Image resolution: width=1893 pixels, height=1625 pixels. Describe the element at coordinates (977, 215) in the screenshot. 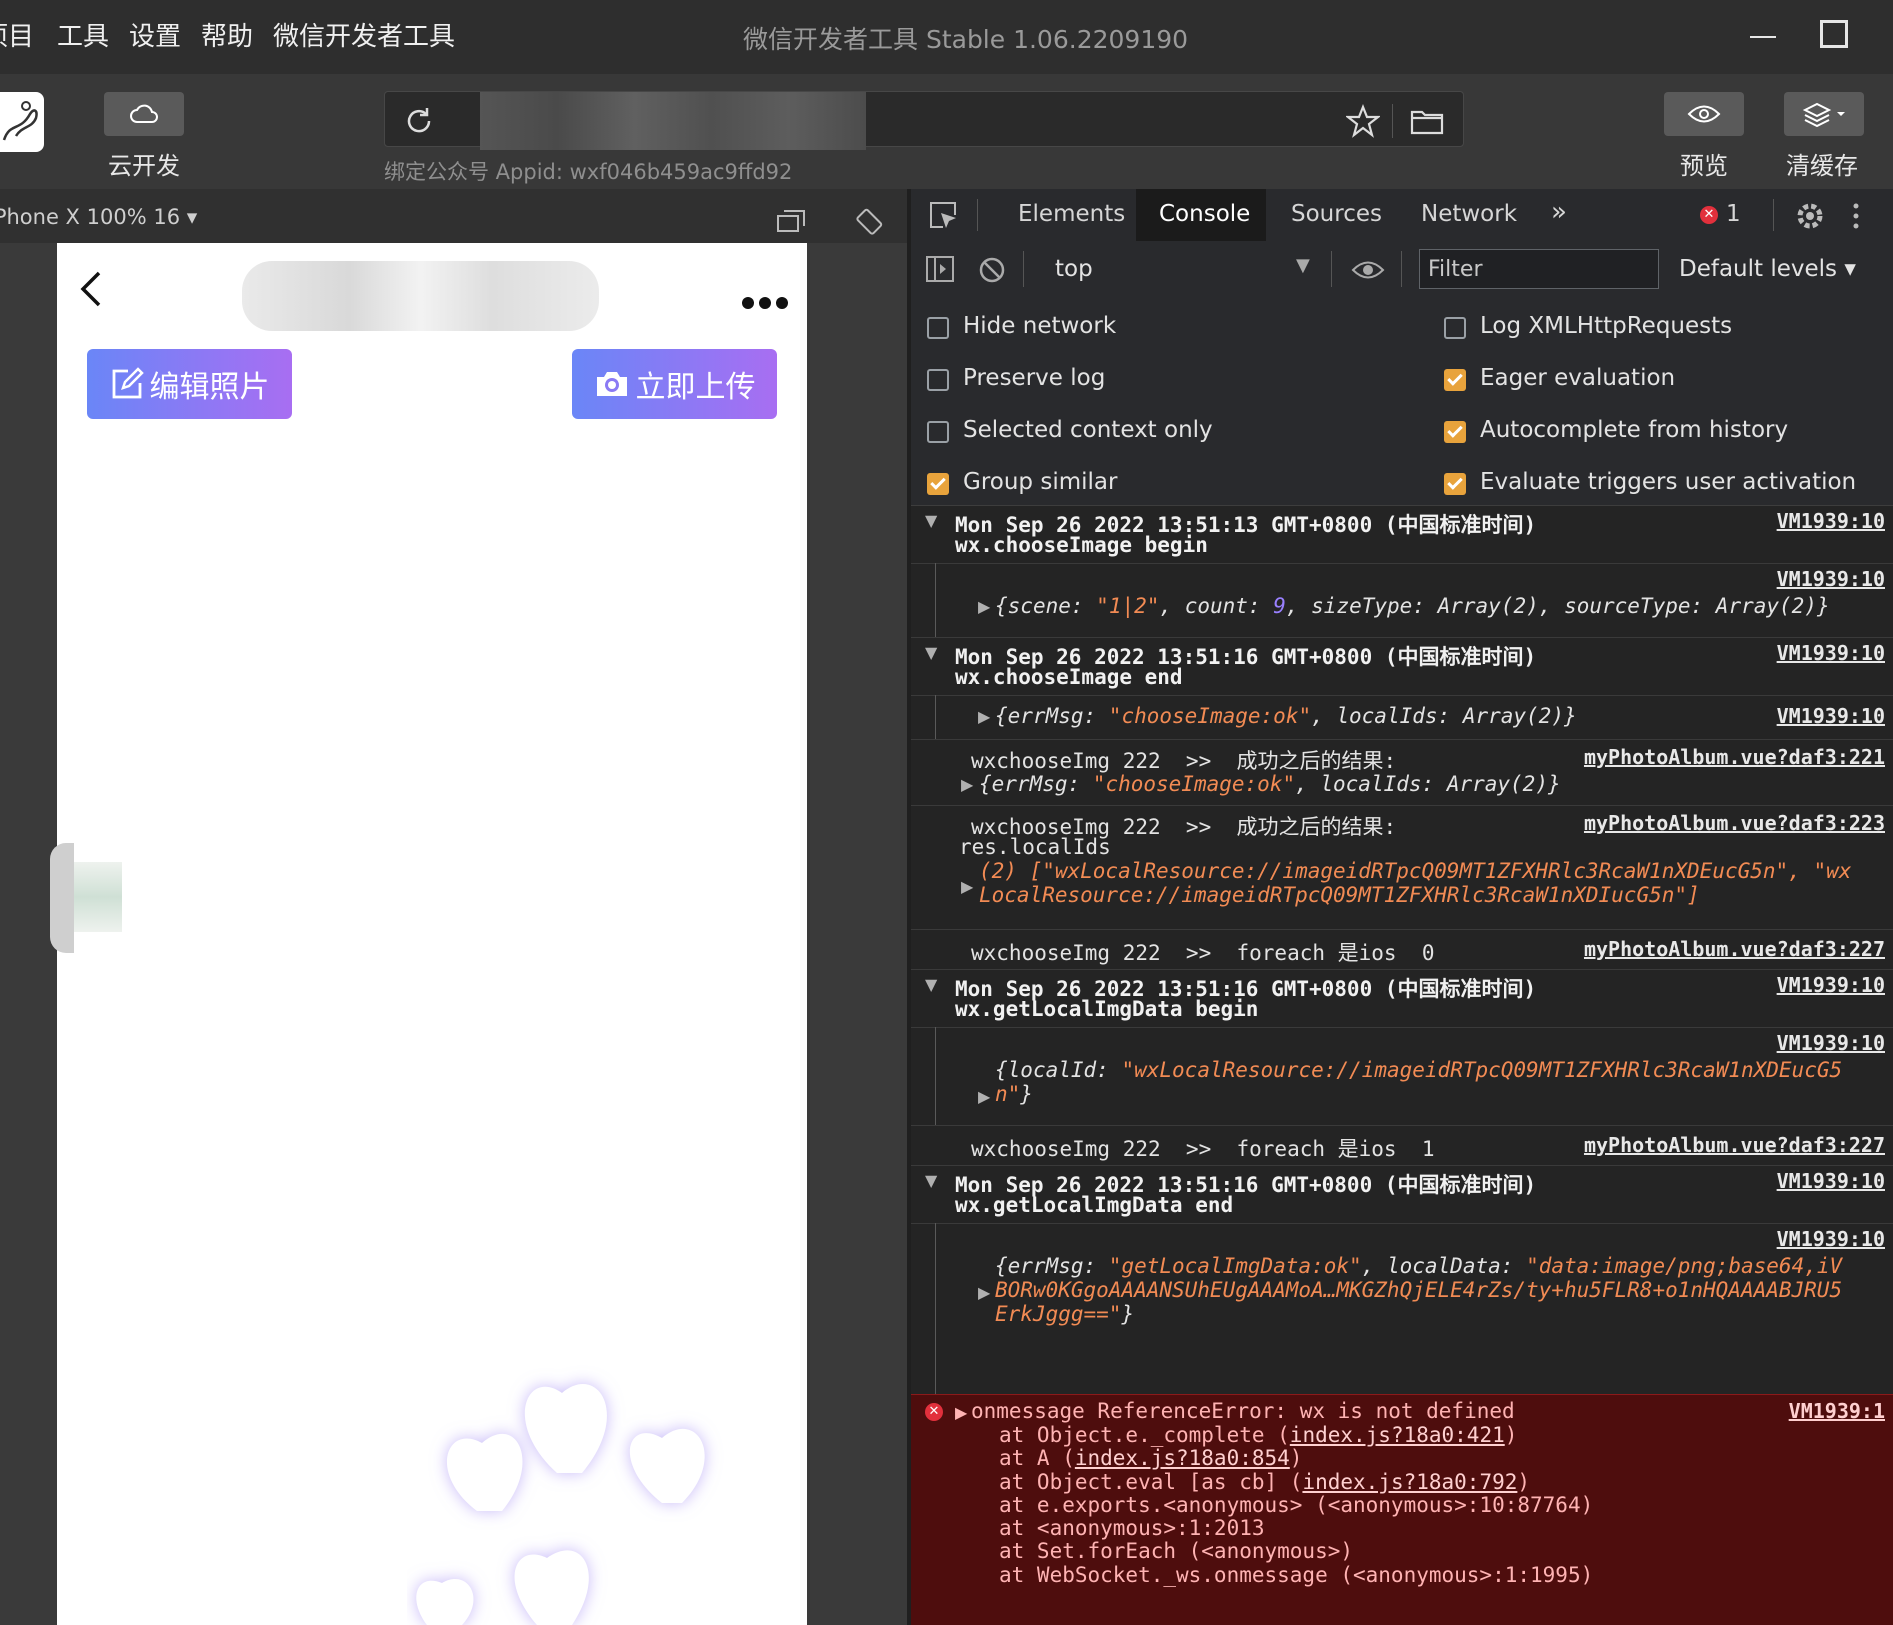

I see `tab-divider` at that location.